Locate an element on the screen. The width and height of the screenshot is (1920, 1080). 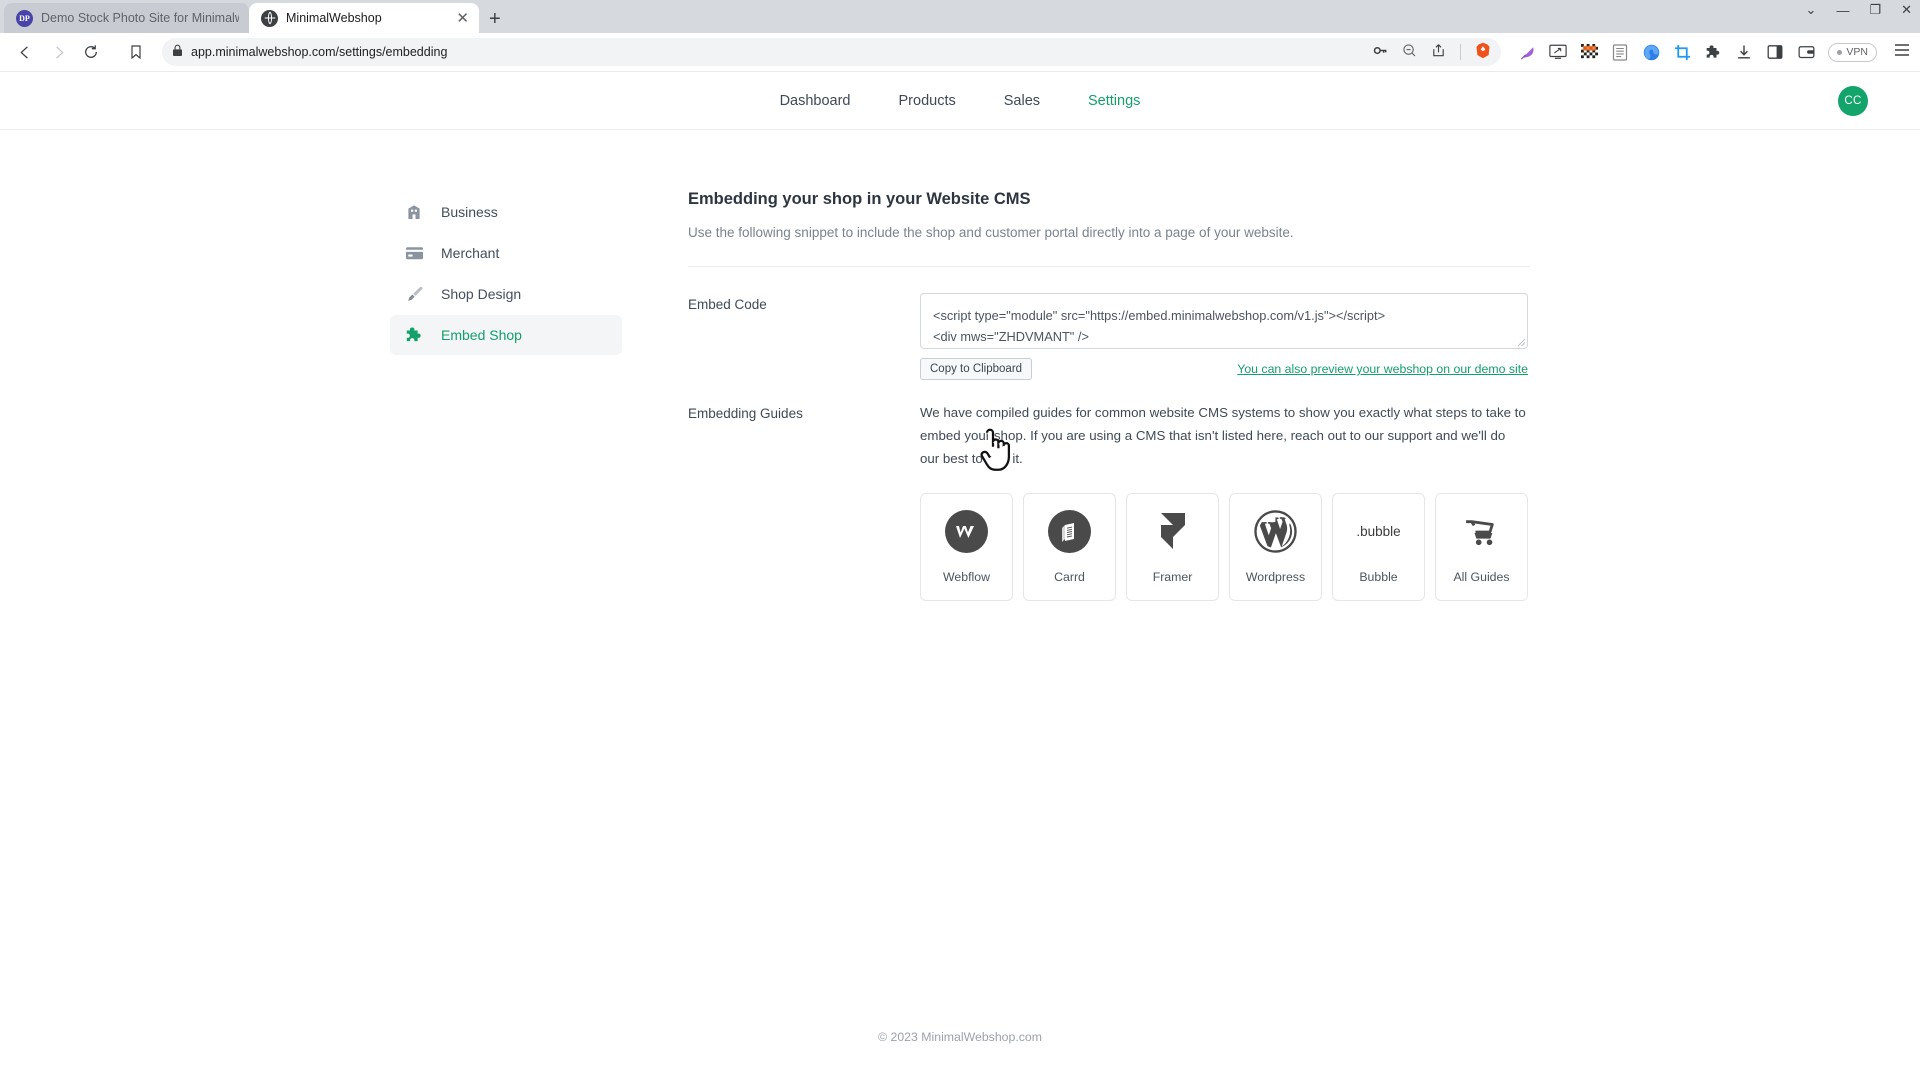
paintbrush-icon is located at coordinates (414, 294).